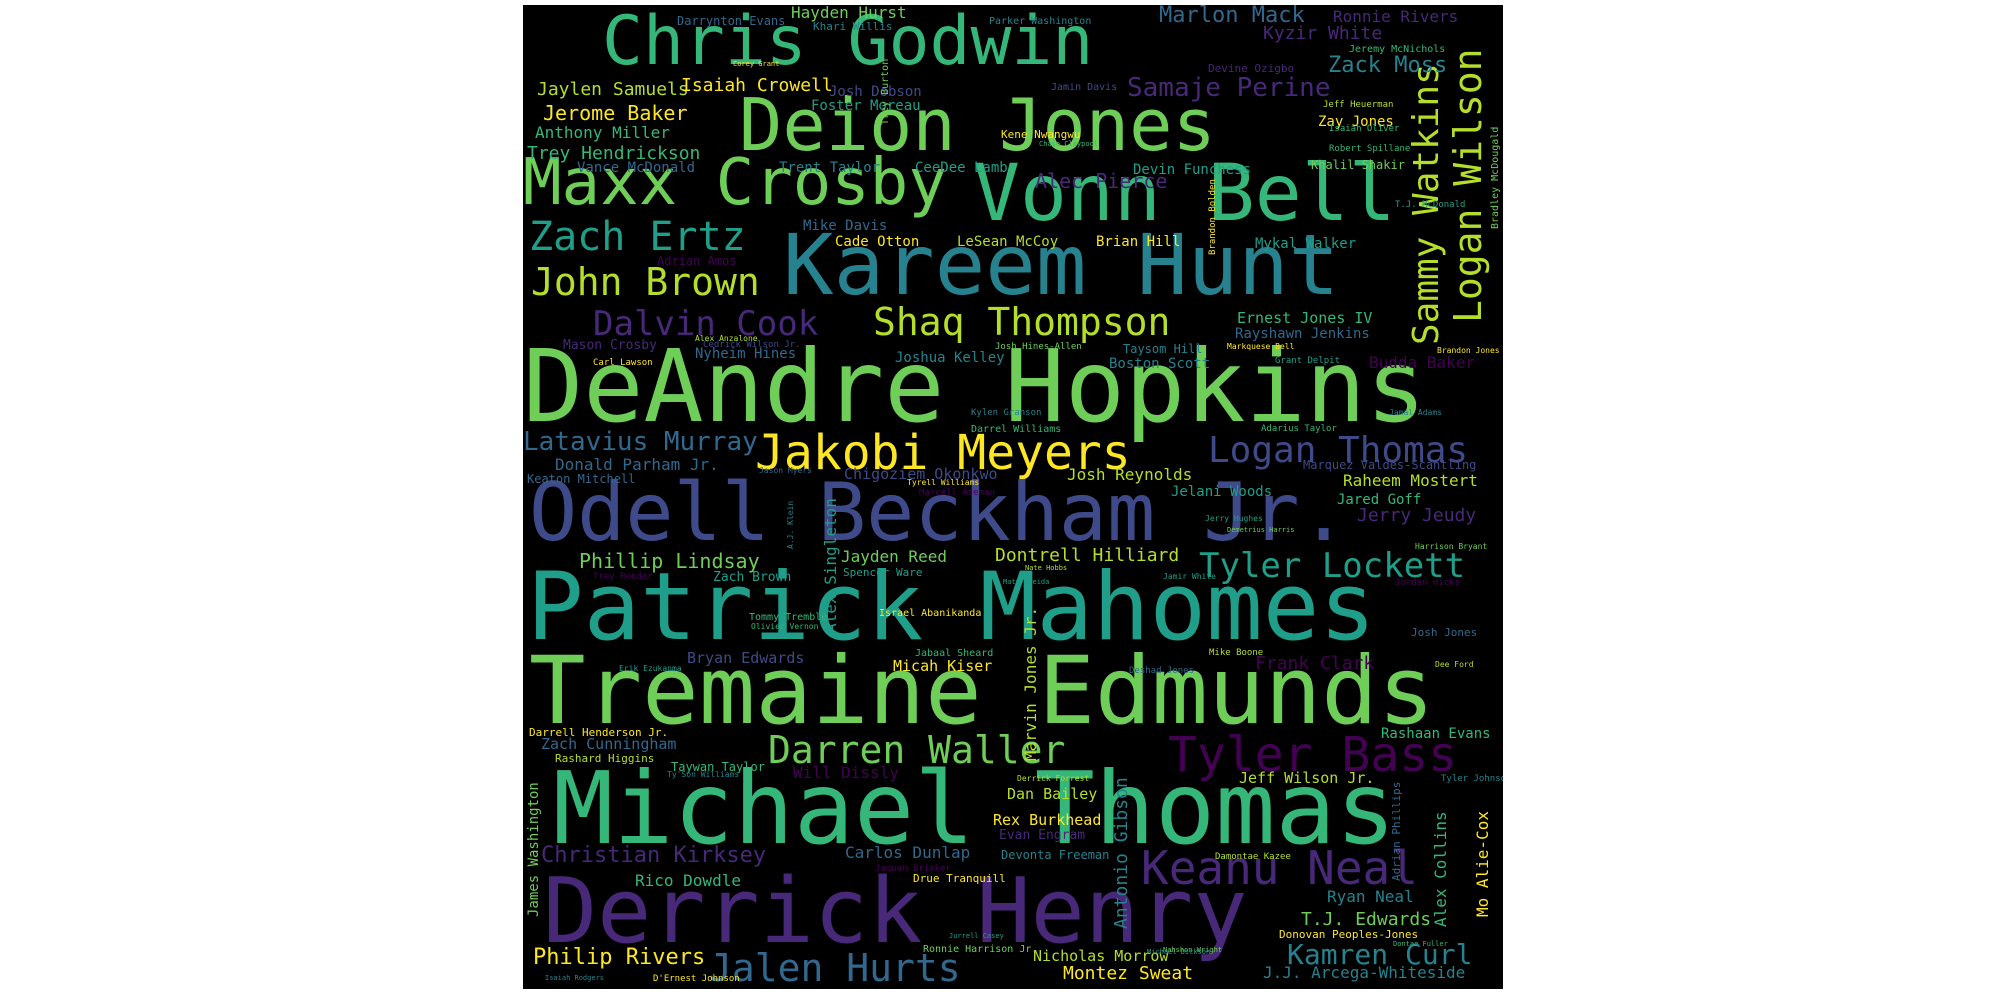  What do you see at coordinates (1396, 16) in the screenshot?
I see `word: Ronnie Rivers` at bounding box center [1396, 16].